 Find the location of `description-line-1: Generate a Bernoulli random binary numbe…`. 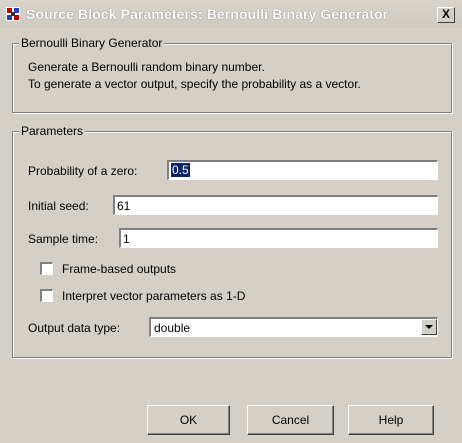

description-line-1: Generate a Bernoulli random binary numbe… is located at coordinates (146, 67).